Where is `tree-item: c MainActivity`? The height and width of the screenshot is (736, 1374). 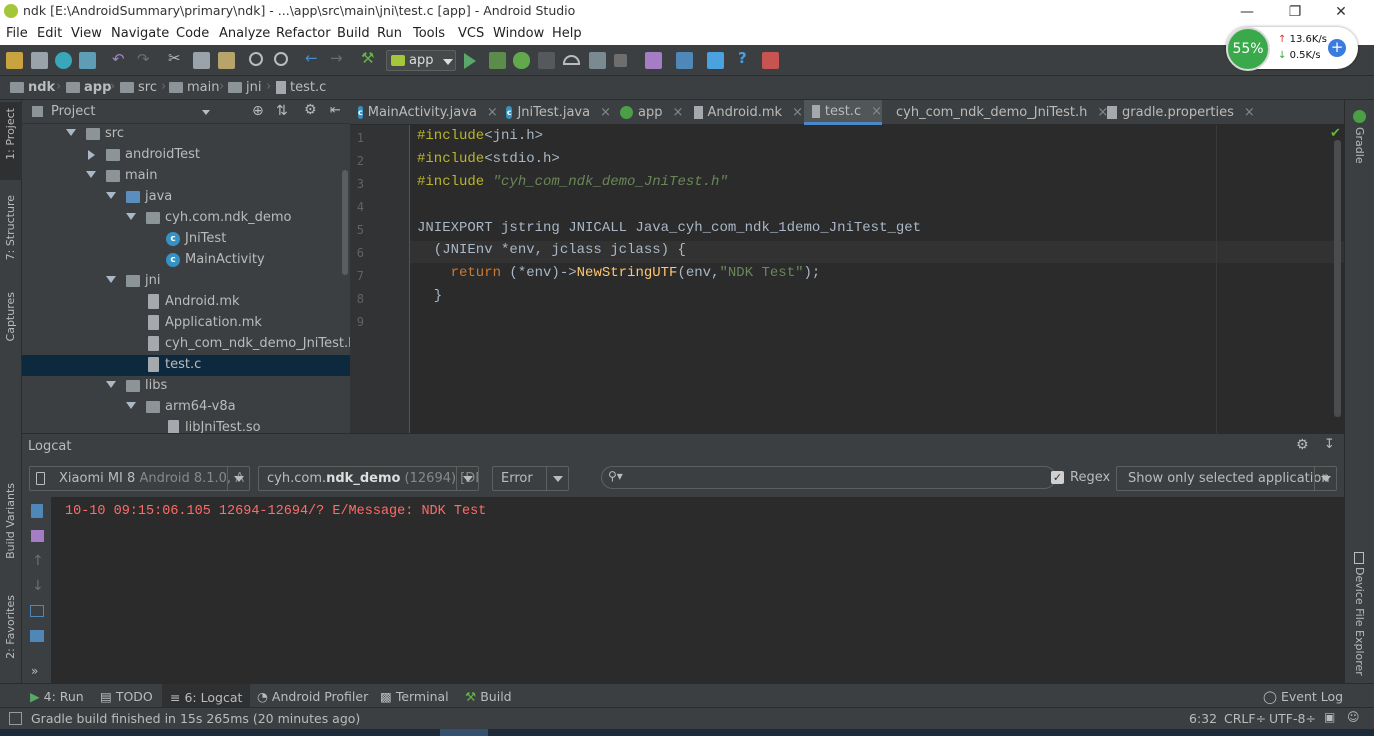
tree-item: c MainActivity is located at coordinates (186, 260).